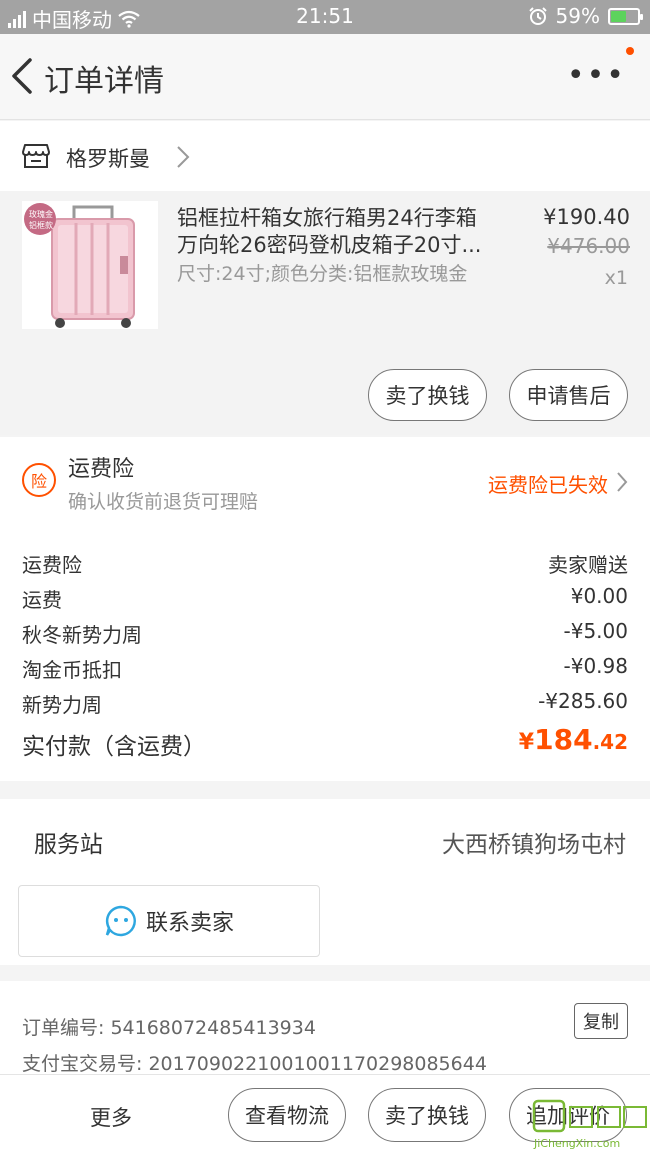 The height and width of the screenshot is (1155, 650). Describe the element at coordinates (589, 1116) in the screenshot. I see `watermark-logo-icon` at that location.